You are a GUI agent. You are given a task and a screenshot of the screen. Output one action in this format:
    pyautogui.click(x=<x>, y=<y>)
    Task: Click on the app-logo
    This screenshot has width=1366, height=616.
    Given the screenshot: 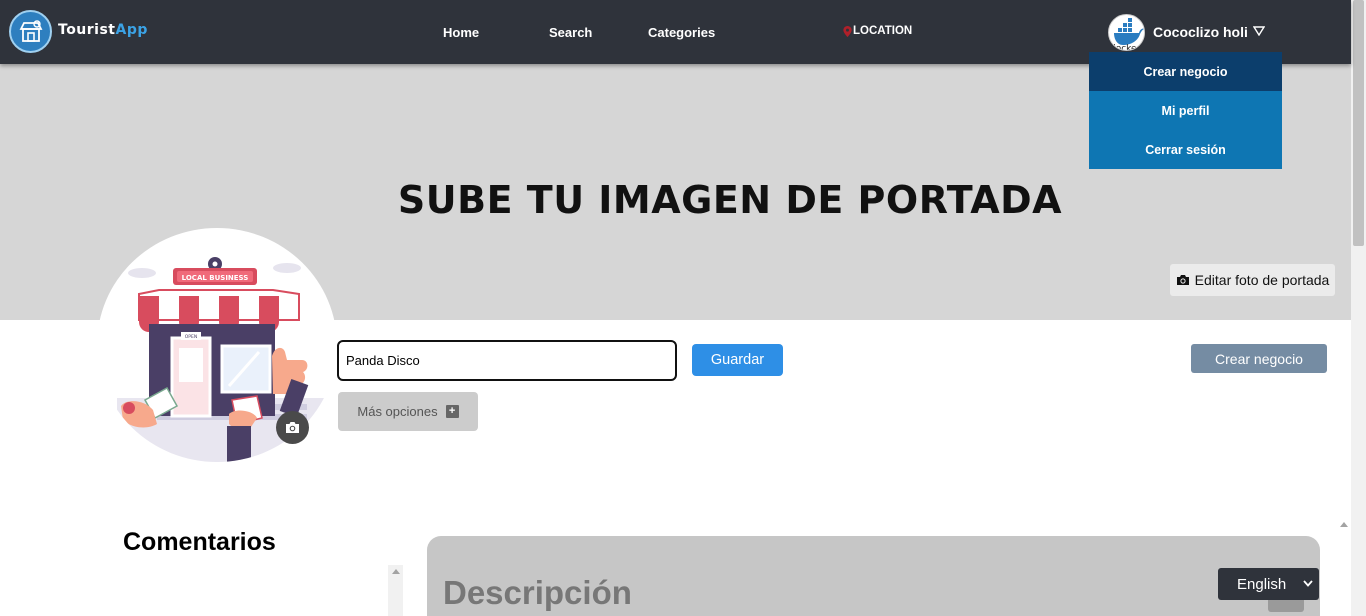 What is the action you would take?
    pyautogui.click(x=30, y=31)
    